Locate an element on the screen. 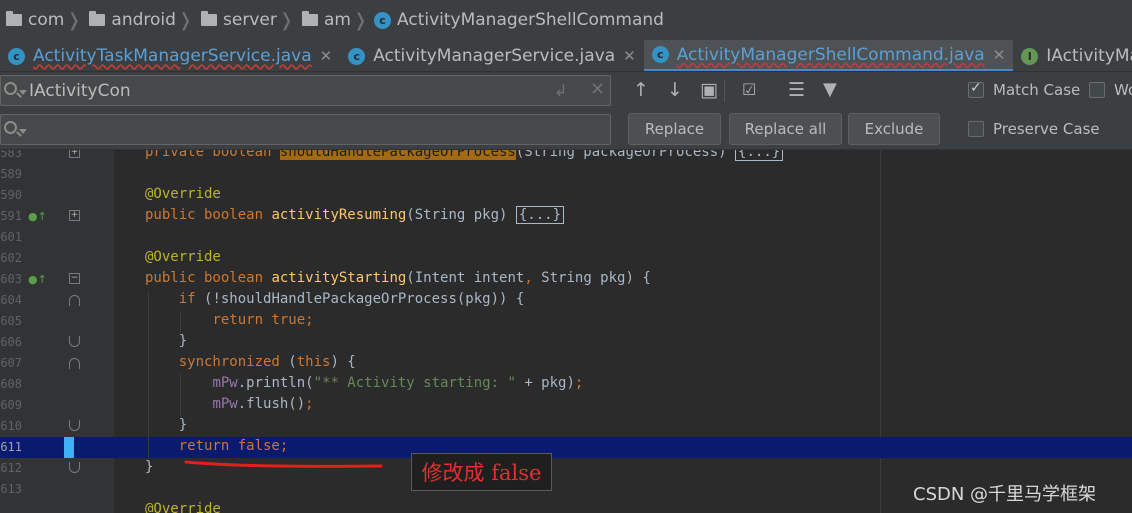 The height and width of the screenshot is (513, 1132). annotation-label: 修改成 false is located at coordinates (481, 472).